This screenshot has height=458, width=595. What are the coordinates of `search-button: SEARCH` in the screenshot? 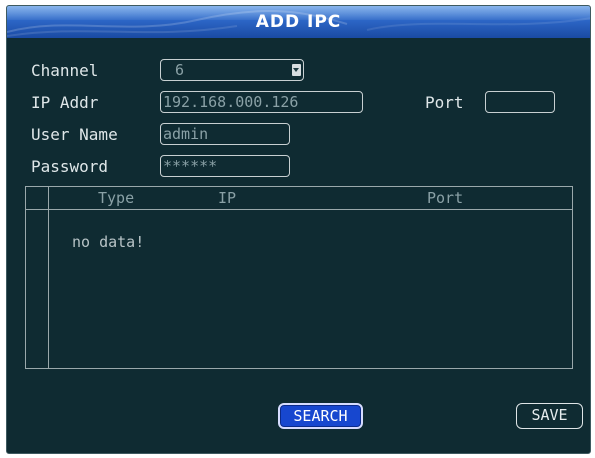 It's located at (320, 416).